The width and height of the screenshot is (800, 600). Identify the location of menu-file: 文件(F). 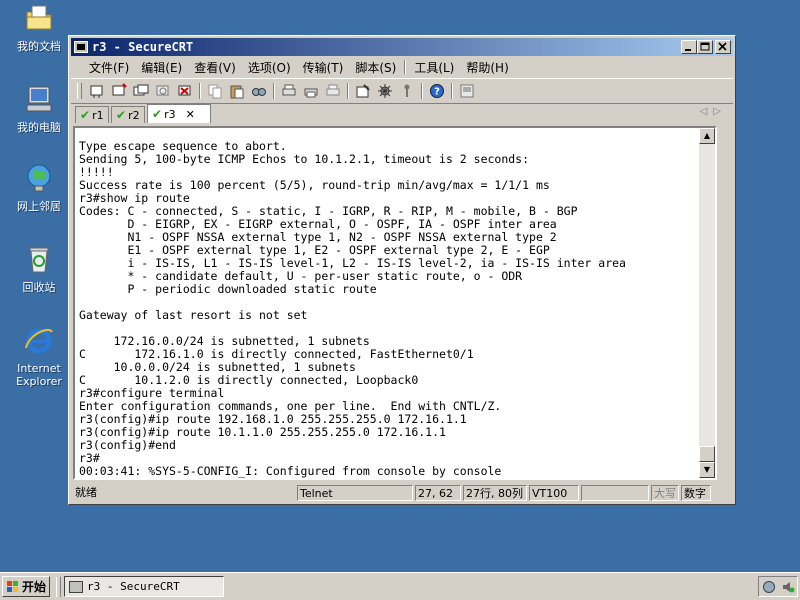
(109, 67).